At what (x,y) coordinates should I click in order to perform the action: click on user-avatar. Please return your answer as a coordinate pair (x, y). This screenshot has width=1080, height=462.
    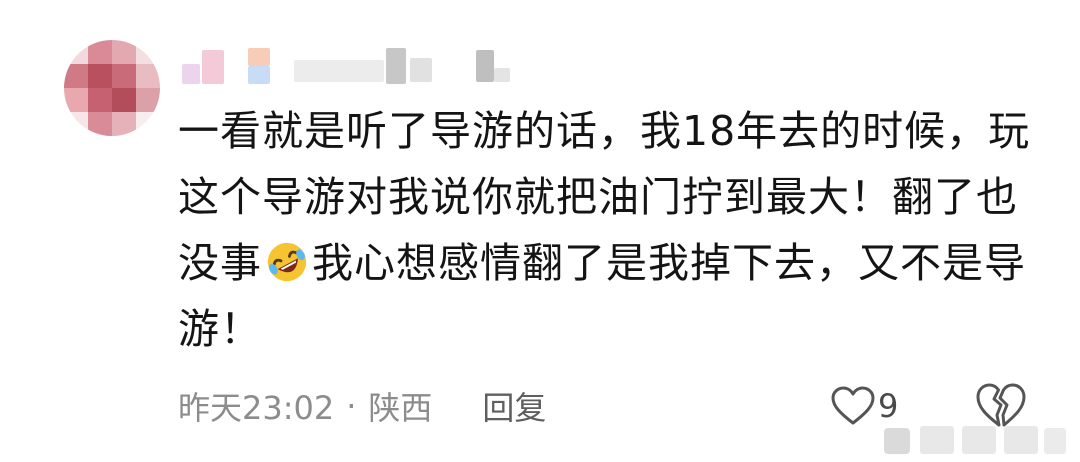
    Looking at the image, I should click on (112, 88).